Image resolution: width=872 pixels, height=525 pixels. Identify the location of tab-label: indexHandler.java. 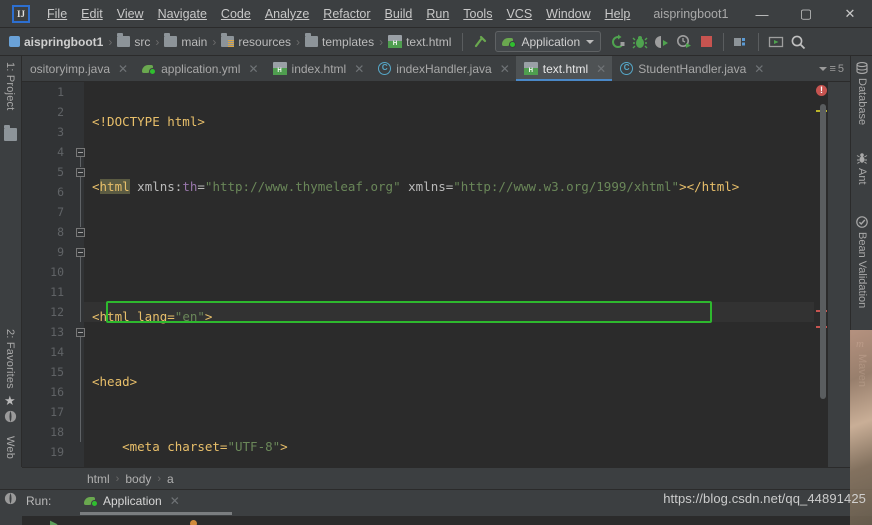
(444, 68).